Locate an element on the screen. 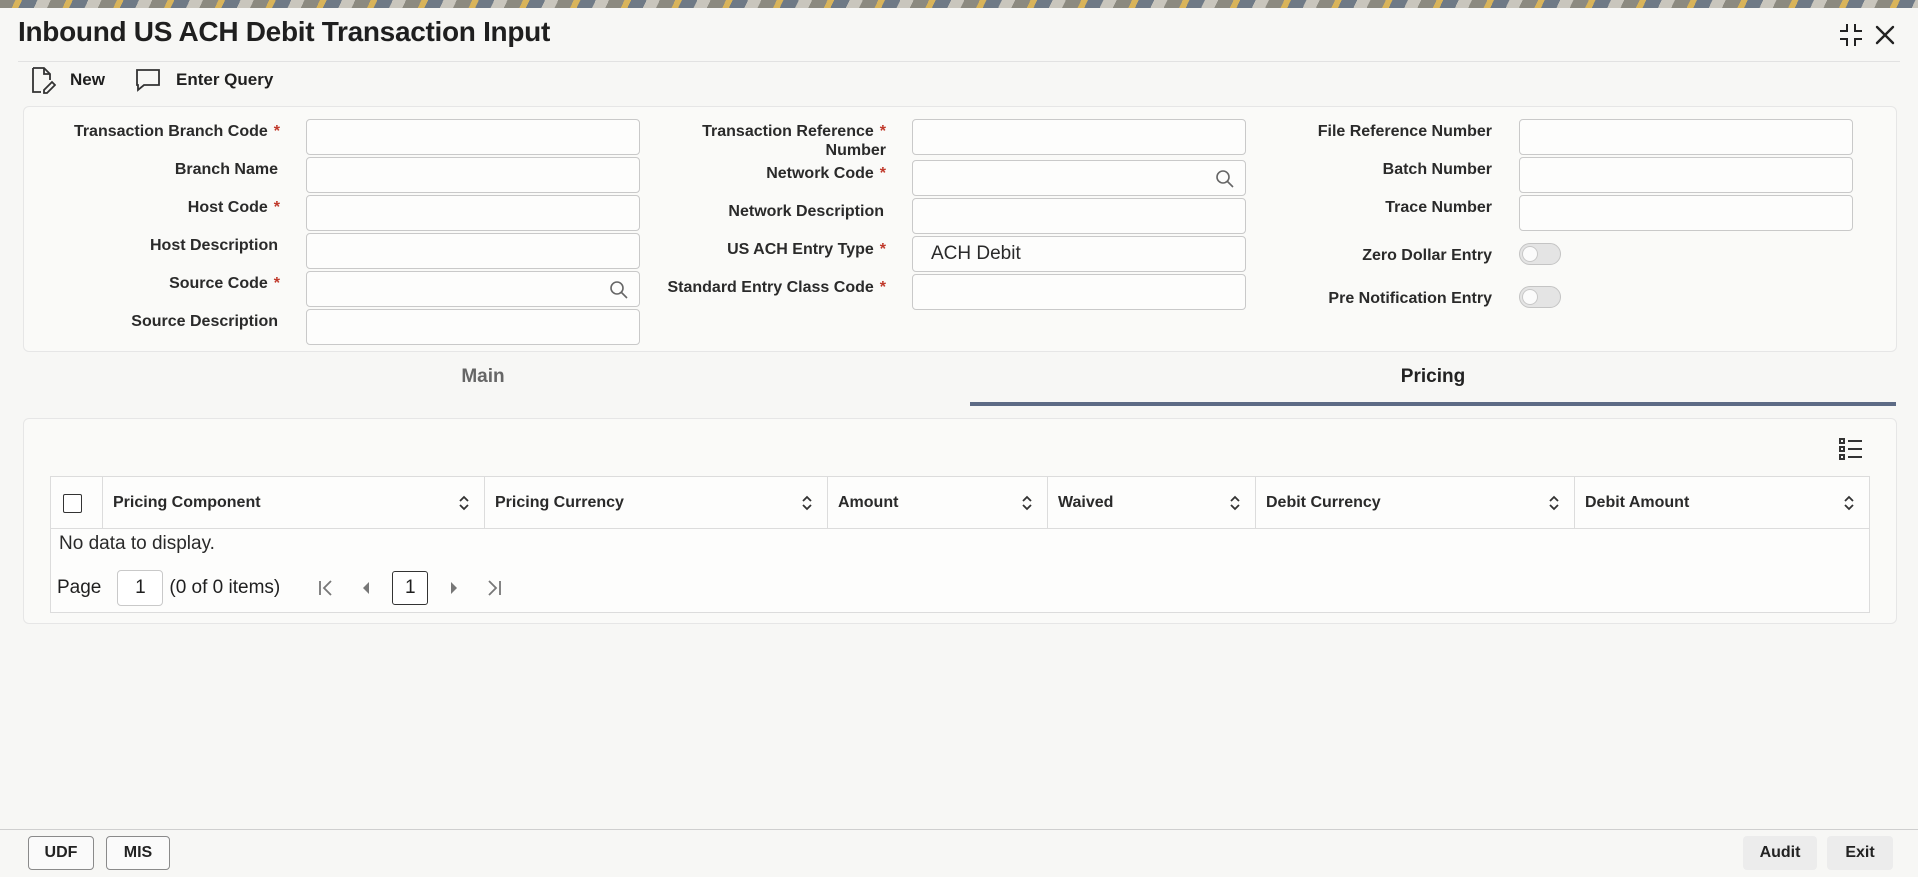 The image size is (1918, 877). us-ach-entry-type-field: ACH Debit is located at coordinates (1079, 254).